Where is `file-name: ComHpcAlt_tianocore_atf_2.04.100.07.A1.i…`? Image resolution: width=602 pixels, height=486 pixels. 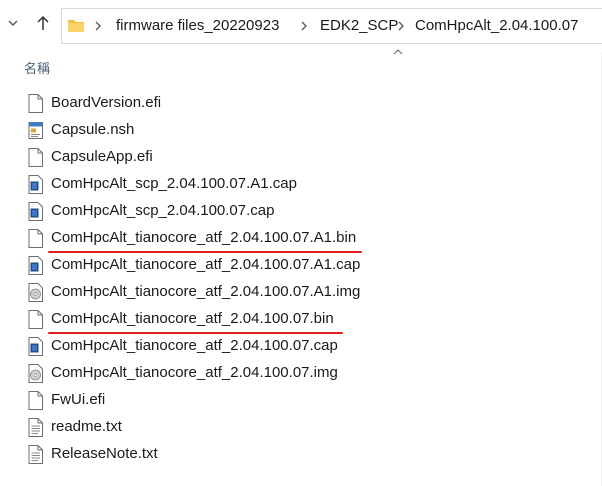
file-name: ComHpcAlt_tianocore_atf_2.04.100.07.A1.i… is located at coordinates (206, 291).